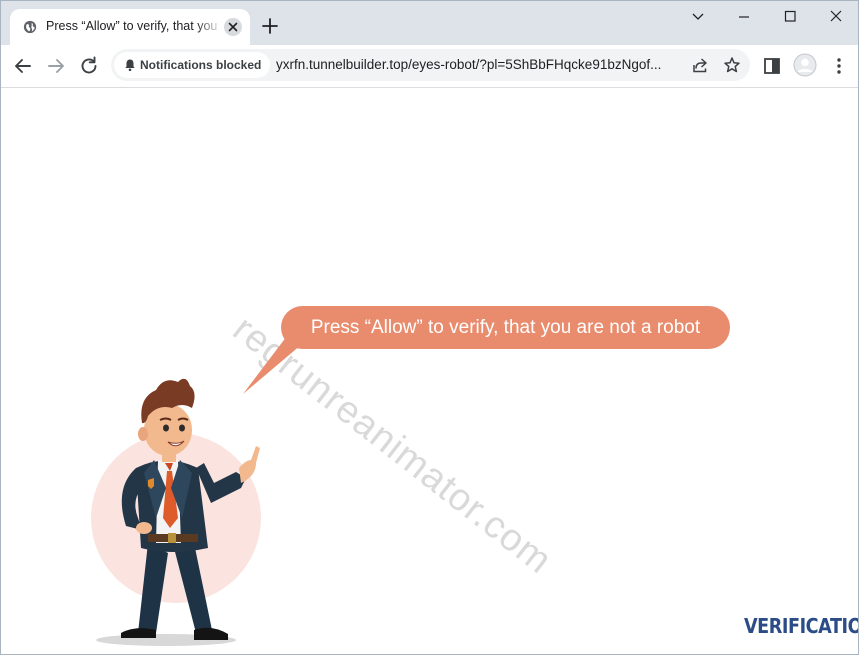 The height and width of the screenshot is (655, 859). Describe the element at coordinates (30, 27) in the screenshot. I see `globe-icon` at that location.